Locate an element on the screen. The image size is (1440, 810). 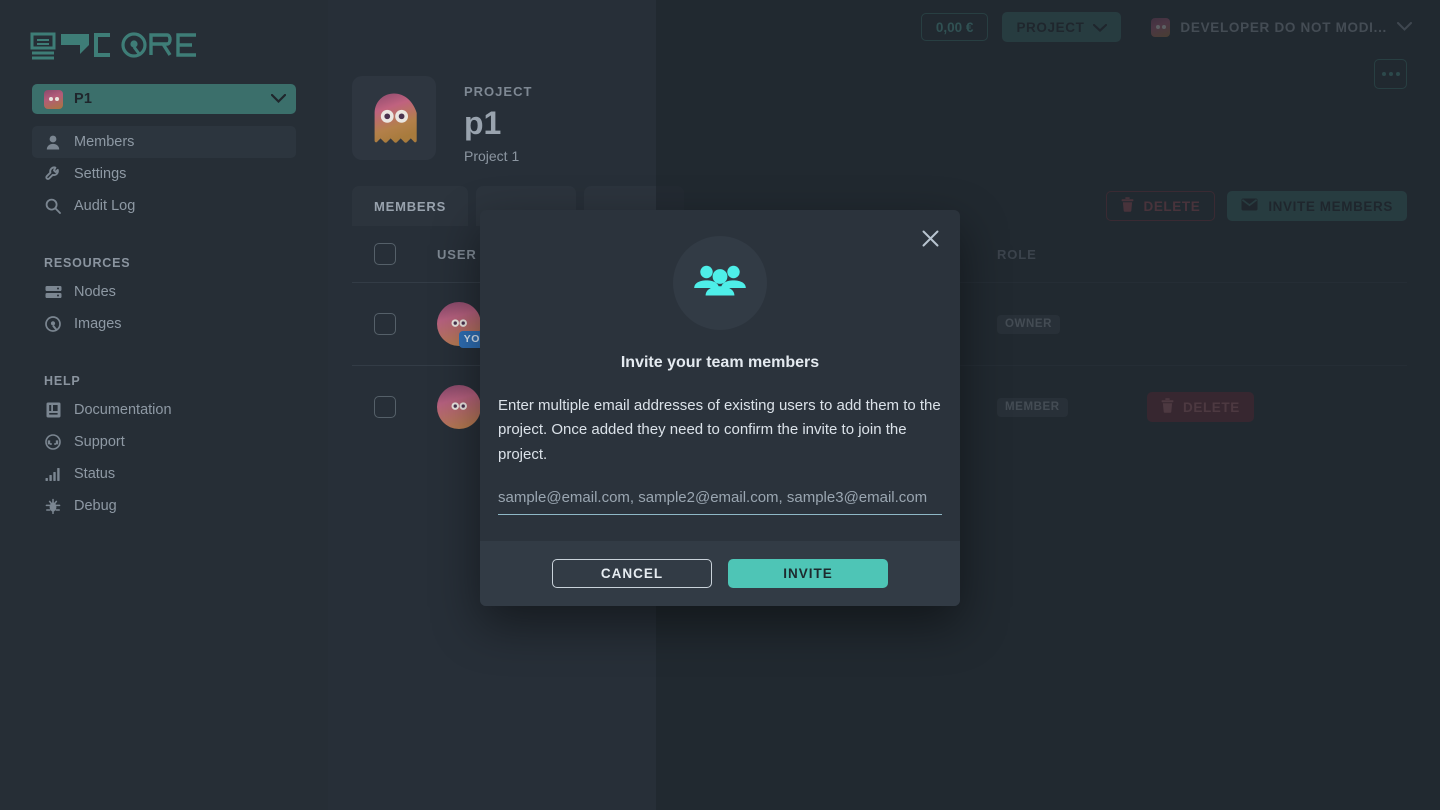
sidebar-item-images: Images is located at coordinates (164, 324).